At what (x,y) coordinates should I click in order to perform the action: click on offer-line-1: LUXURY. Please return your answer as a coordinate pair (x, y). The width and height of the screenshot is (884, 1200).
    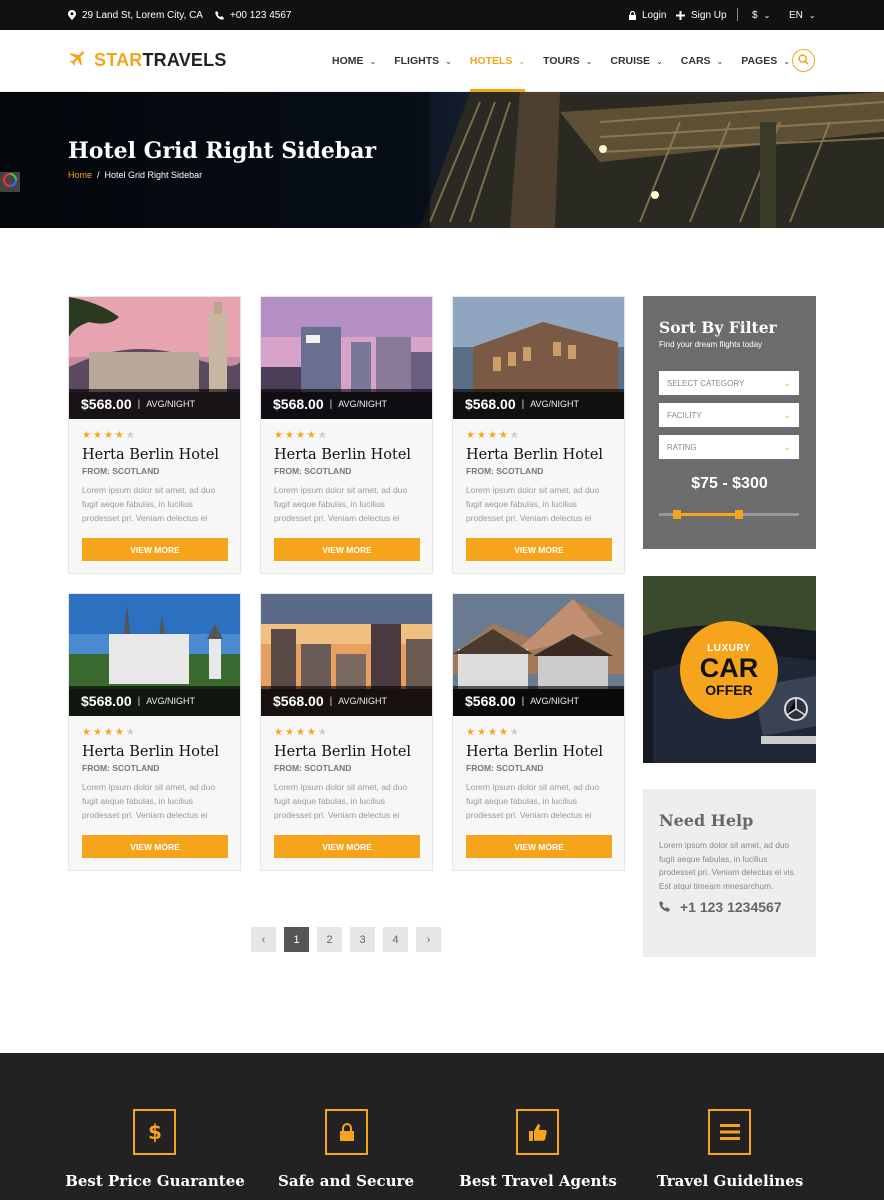
    Looking at the image, I should click on (729, 648).